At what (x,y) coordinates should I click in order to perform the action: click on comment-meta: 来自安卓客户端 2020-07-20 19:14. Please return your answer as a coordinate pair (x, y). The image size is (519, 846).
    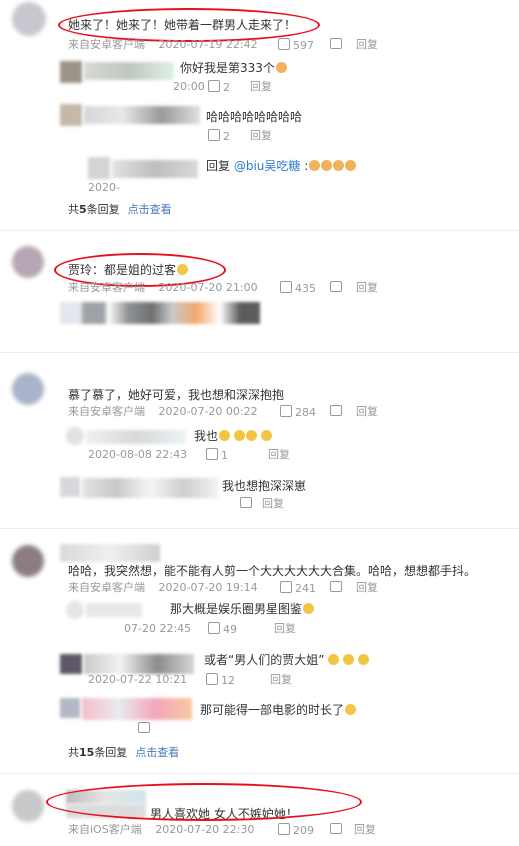
    Looking at the image, I should click on (163, 588).